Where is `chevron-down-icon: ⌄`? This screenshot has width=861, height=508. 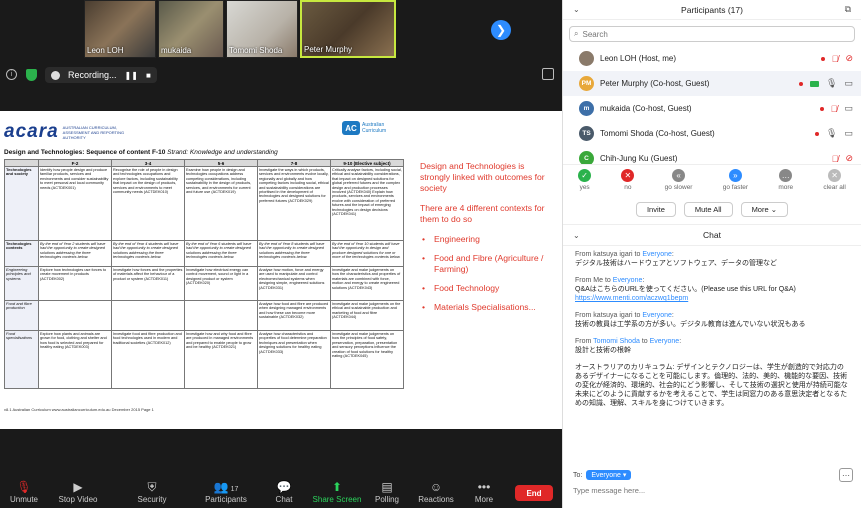 chevron-down-icon: ⌄ is located at coordinates (774, 209).